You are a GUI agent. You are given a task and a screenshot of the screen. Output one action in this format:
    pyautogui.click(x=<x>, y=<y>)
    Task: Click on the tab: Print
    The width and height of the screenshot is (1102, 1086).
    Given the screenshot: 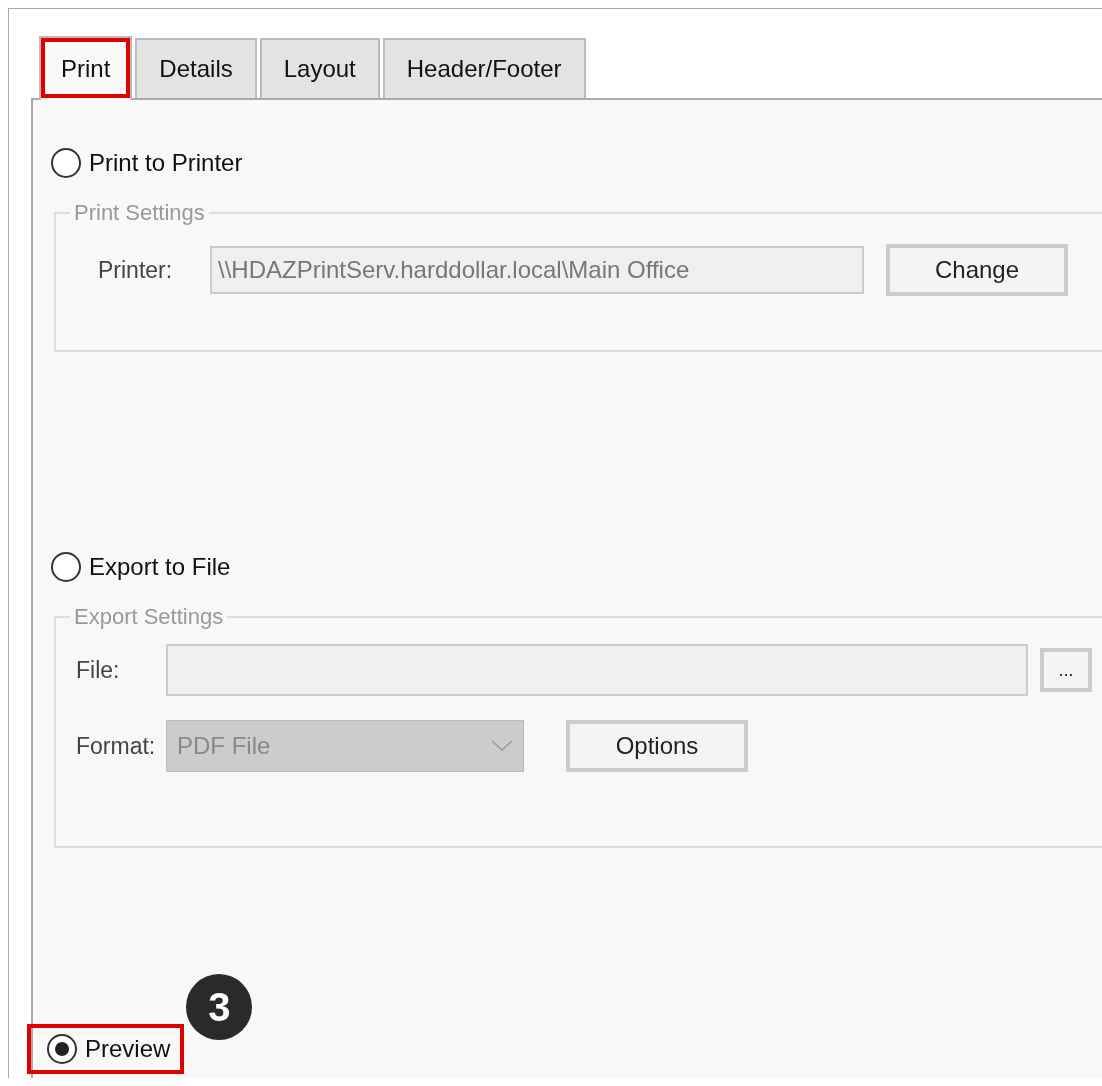 What is the action you would take?
    pyautogui.click(x=86, y=68)
    